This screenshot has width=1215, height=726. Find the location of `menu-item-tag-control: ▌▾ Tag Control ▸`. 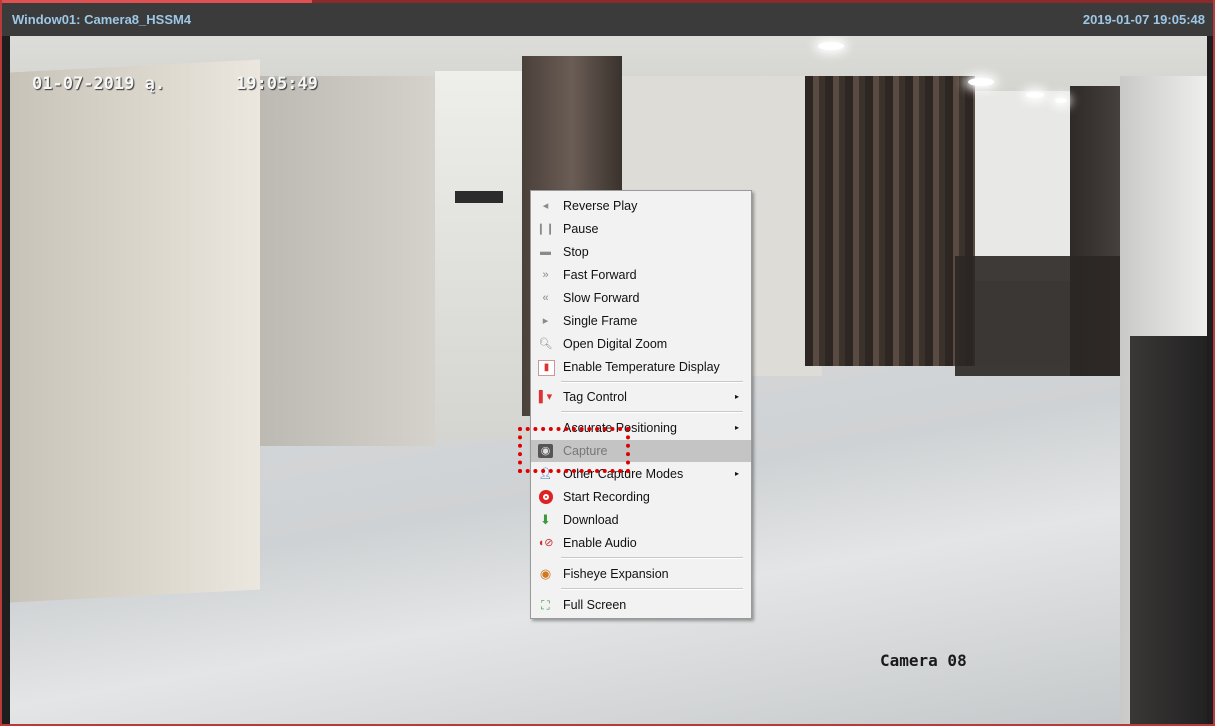

menu-item-tag-control: ▌▾ Tag Control ▸ is located at coordinates (641, 397).